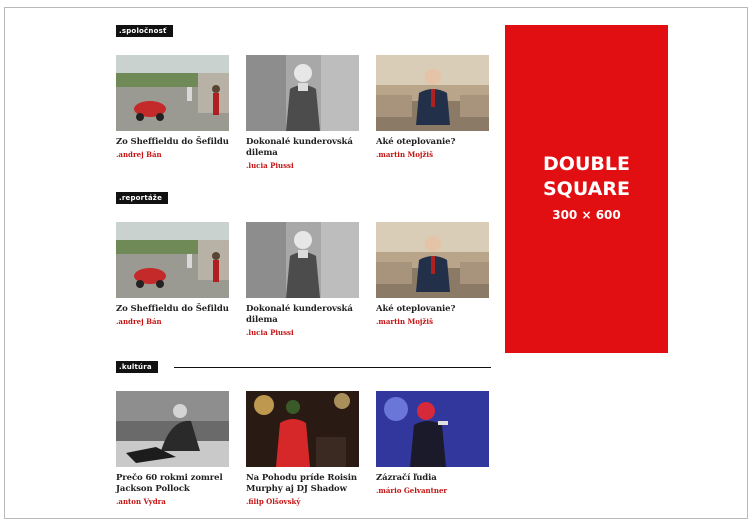 The width and height of the screenshot is (754, 525). I want to click on section-label: .spoločnosť, so click(144, 31).